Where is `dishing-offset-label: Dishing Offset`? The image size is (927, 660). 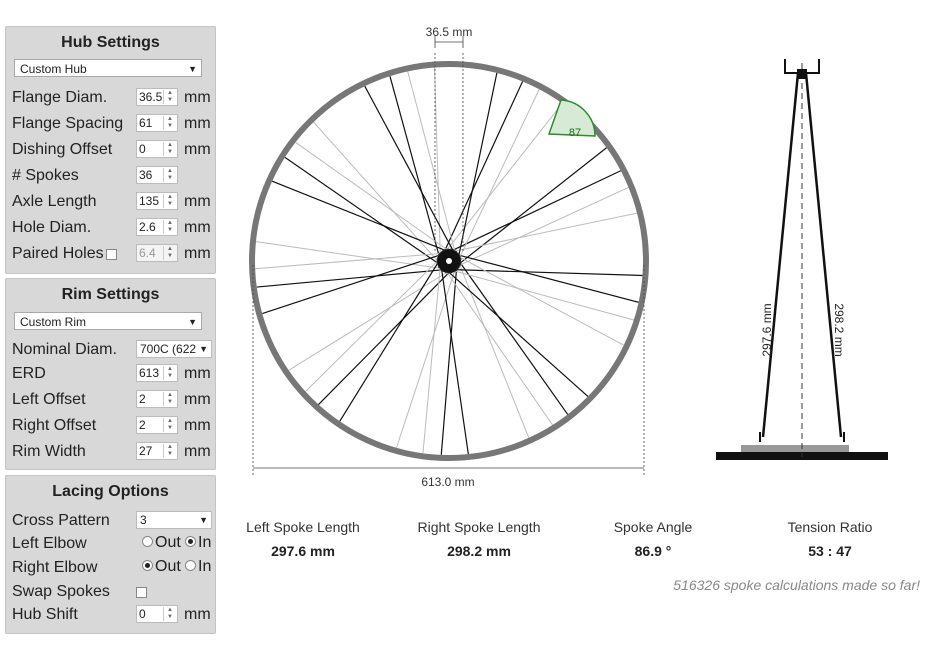 dishing-offset-label: Dishing Offset is located at coordinates (62, 149).